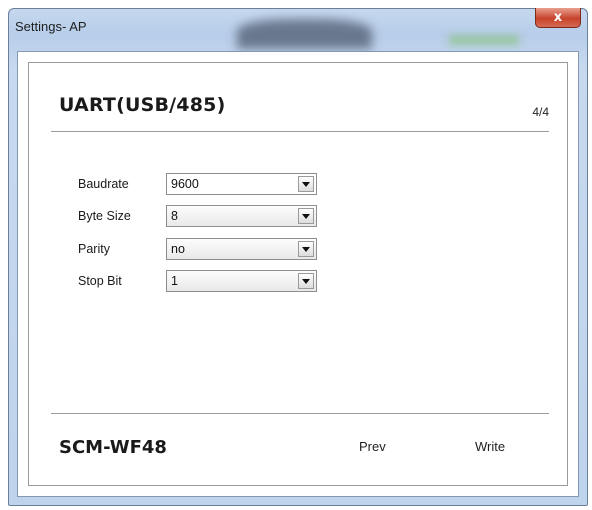 Image resolution: width=592 pixels, height=510 pixels. What do you see at coordinates (241, 184) in the screenshot?
I see `baudrate-select: 9600` at bounding box center [241, 184].